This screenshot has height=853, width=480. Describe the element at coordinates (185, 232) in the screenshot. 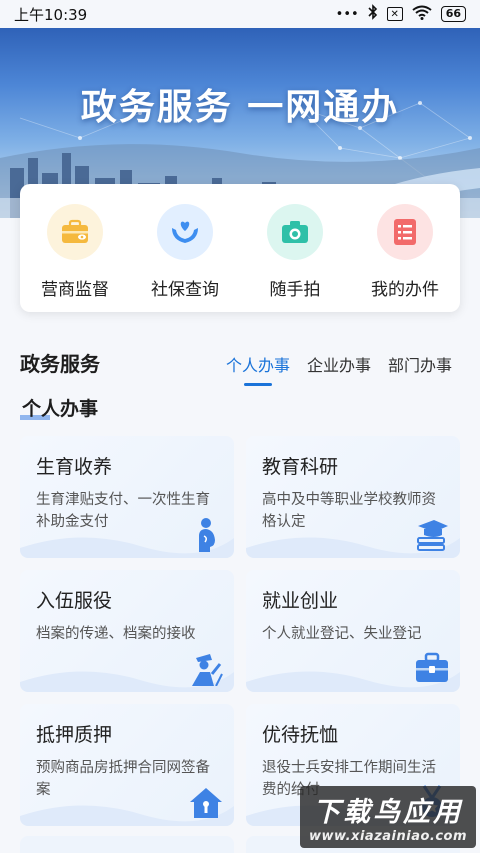

I see `hands-heart-icon` at that location.